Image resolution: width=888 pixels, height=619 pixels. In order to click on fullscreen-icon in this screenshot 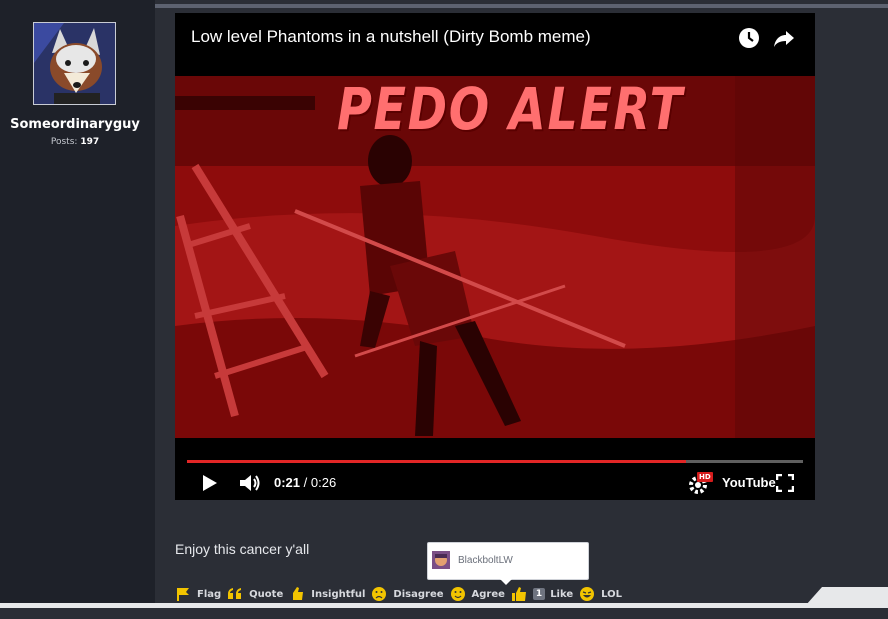, I will do `click(785, 483)`.